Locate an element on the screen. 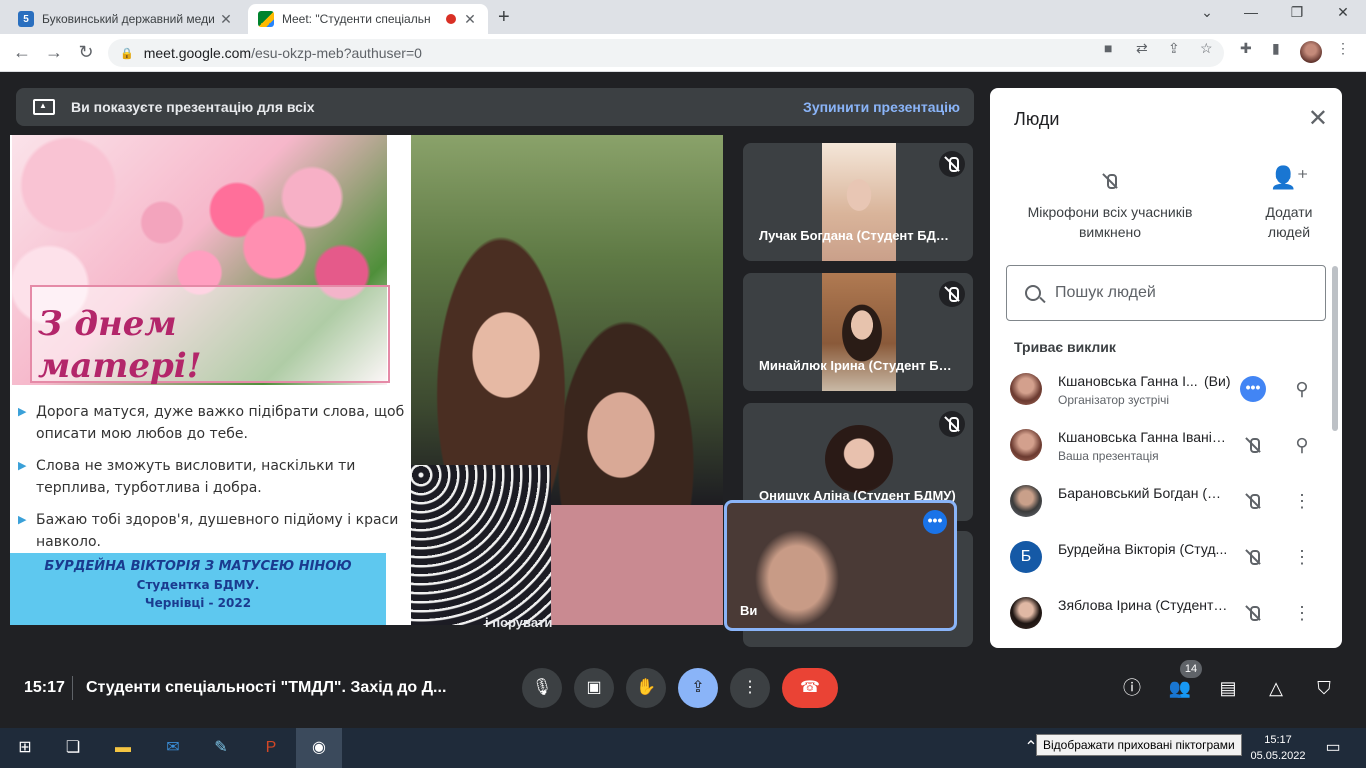 This screenshot has width=1366, height=768. participant-row: Барановський Богдан (Студ... ⋮ is located at coordinates (1160, 501).